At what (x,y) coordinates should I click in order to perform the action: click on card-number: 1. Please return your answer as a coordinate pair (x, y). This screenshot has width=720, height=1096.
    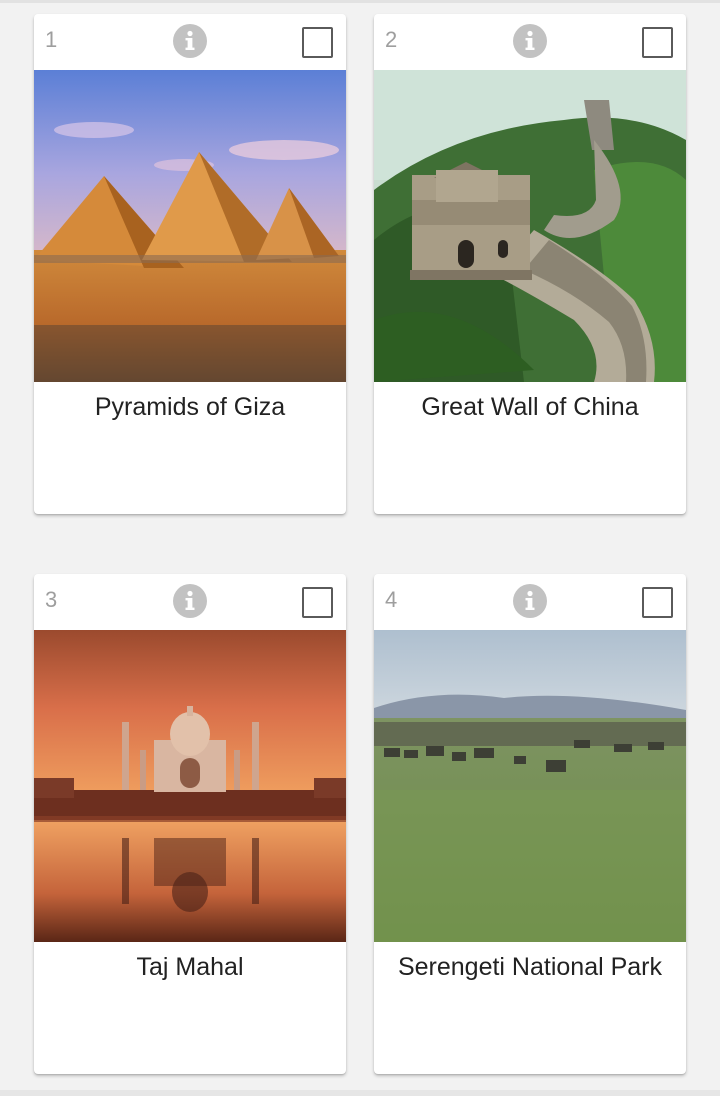
    Looking at the image, I should click on (51, 39).